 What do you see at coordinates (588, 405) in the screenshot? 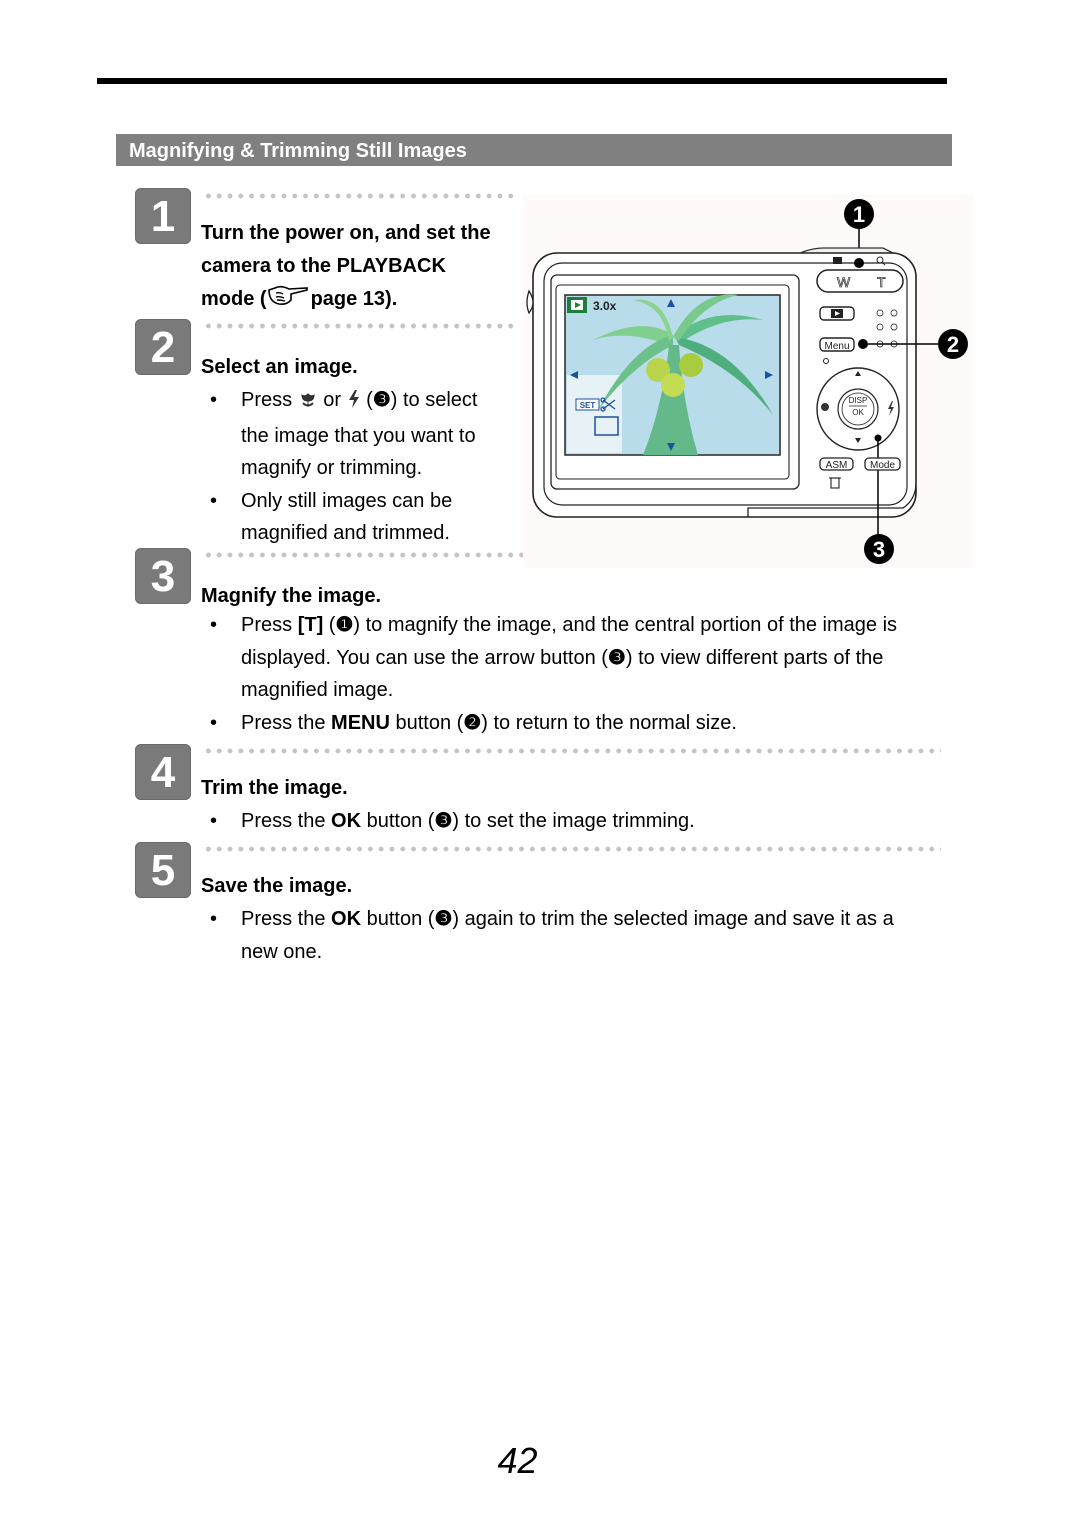
I see `set-label: SET` at bounding box center [588, 405].